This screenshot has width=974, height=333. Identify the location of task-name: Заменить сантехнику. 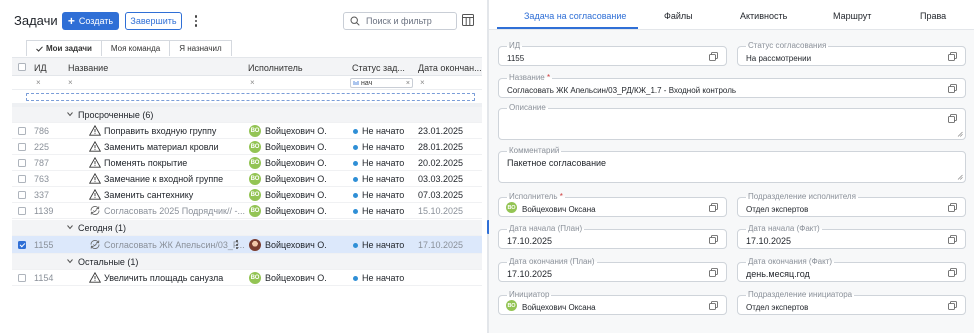
(148, 195).